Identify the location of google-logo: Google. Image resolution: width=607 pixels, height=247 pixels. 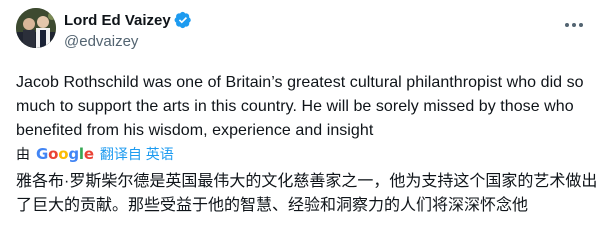
(65, 154).